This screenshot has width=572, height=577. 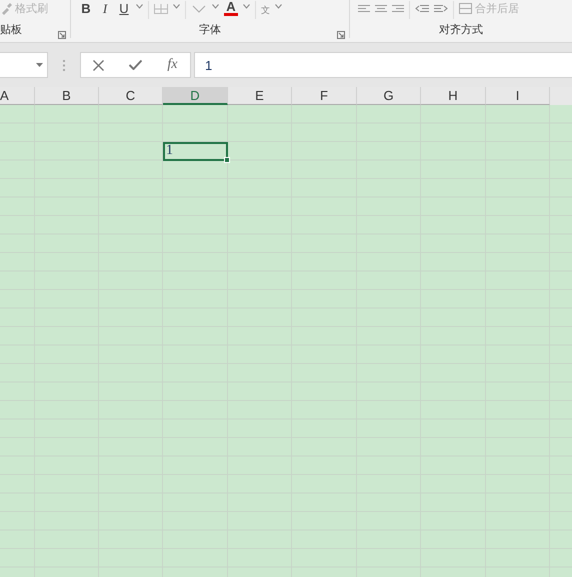 What do you see at coordinates (389, 96) in the screenshot?
I see `column-header: G` at bounding box center [389, 96].